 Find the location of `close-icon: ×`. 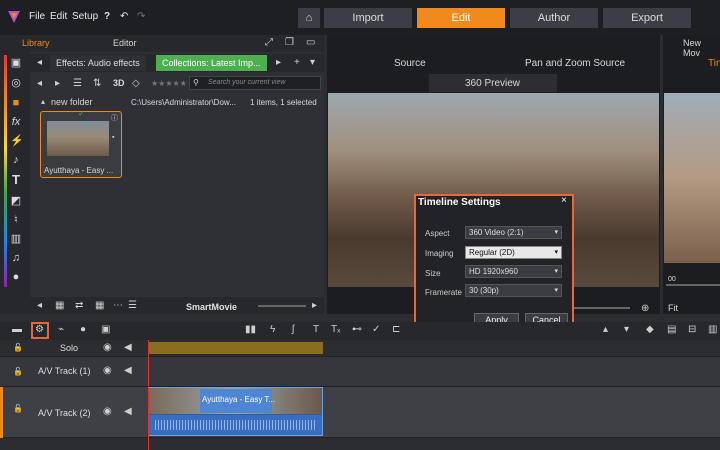

close-icon: × is located at coordinates (564, 200).